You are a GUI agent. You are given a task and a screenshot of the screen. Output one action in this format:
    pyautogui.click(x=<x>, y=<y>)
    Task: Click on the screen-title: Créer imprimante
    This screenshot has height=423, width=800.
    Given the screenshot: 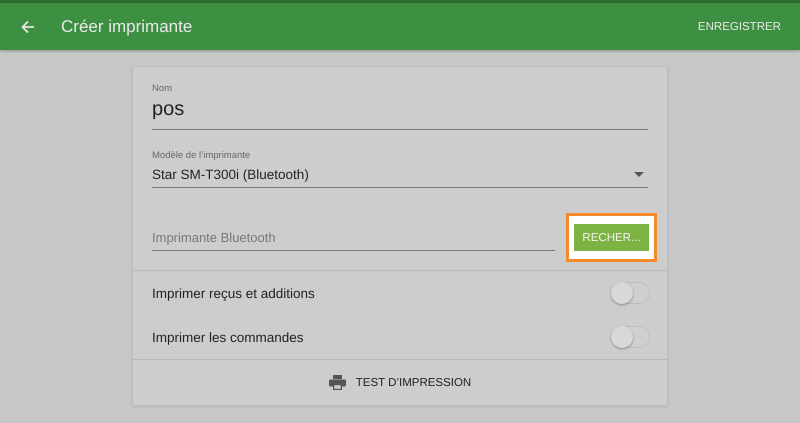 What is the action you would take?
    pyautogui.click(x=126, y=26)
    